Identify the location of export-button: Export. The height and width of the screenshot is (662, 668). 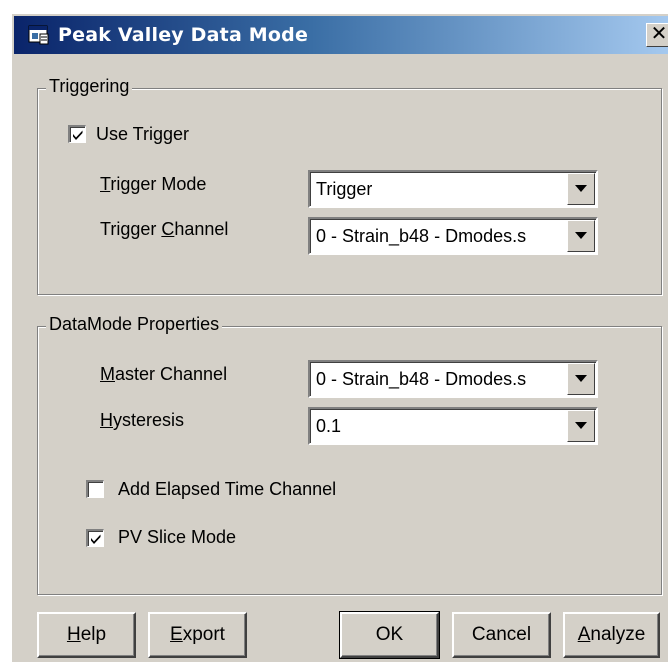
(197, 635).